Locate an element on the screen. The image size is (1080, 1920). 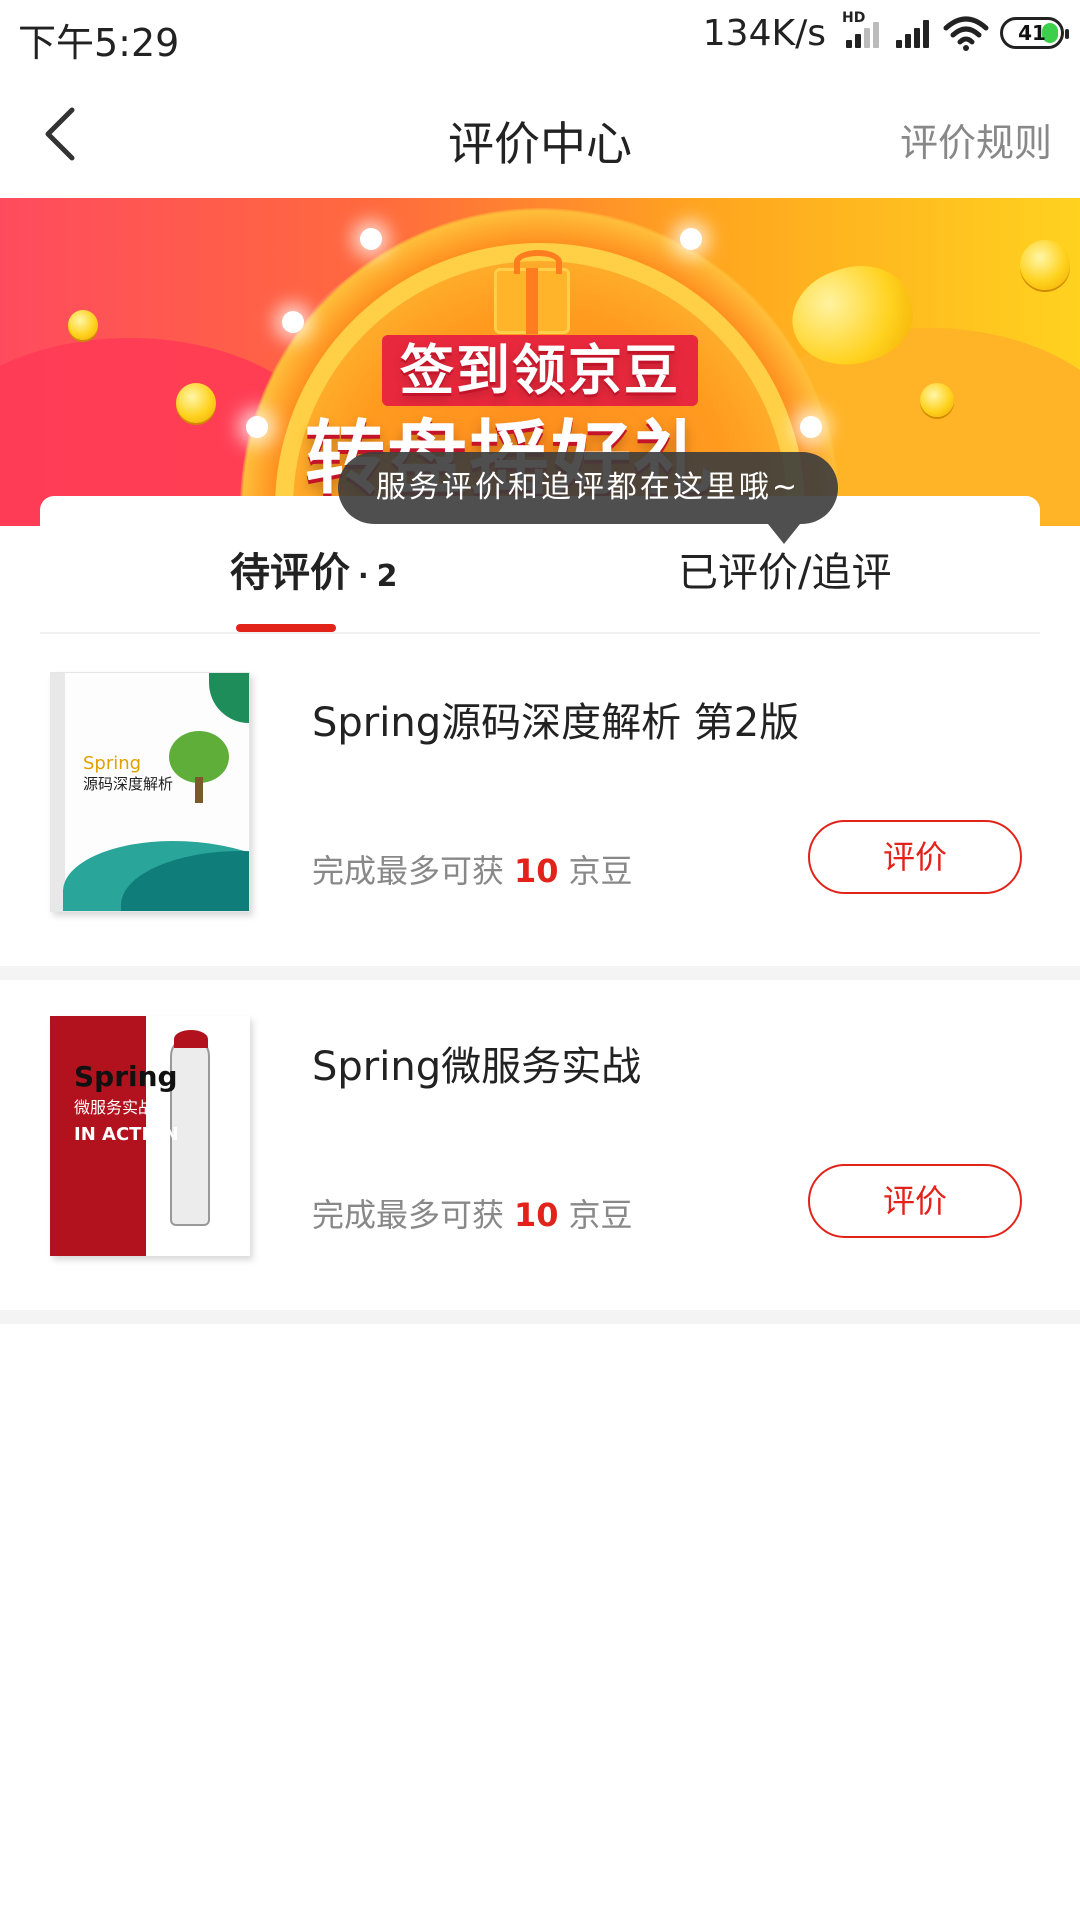
tab-reviewed: 已评价/追评 is located at coordinates (784, 569).